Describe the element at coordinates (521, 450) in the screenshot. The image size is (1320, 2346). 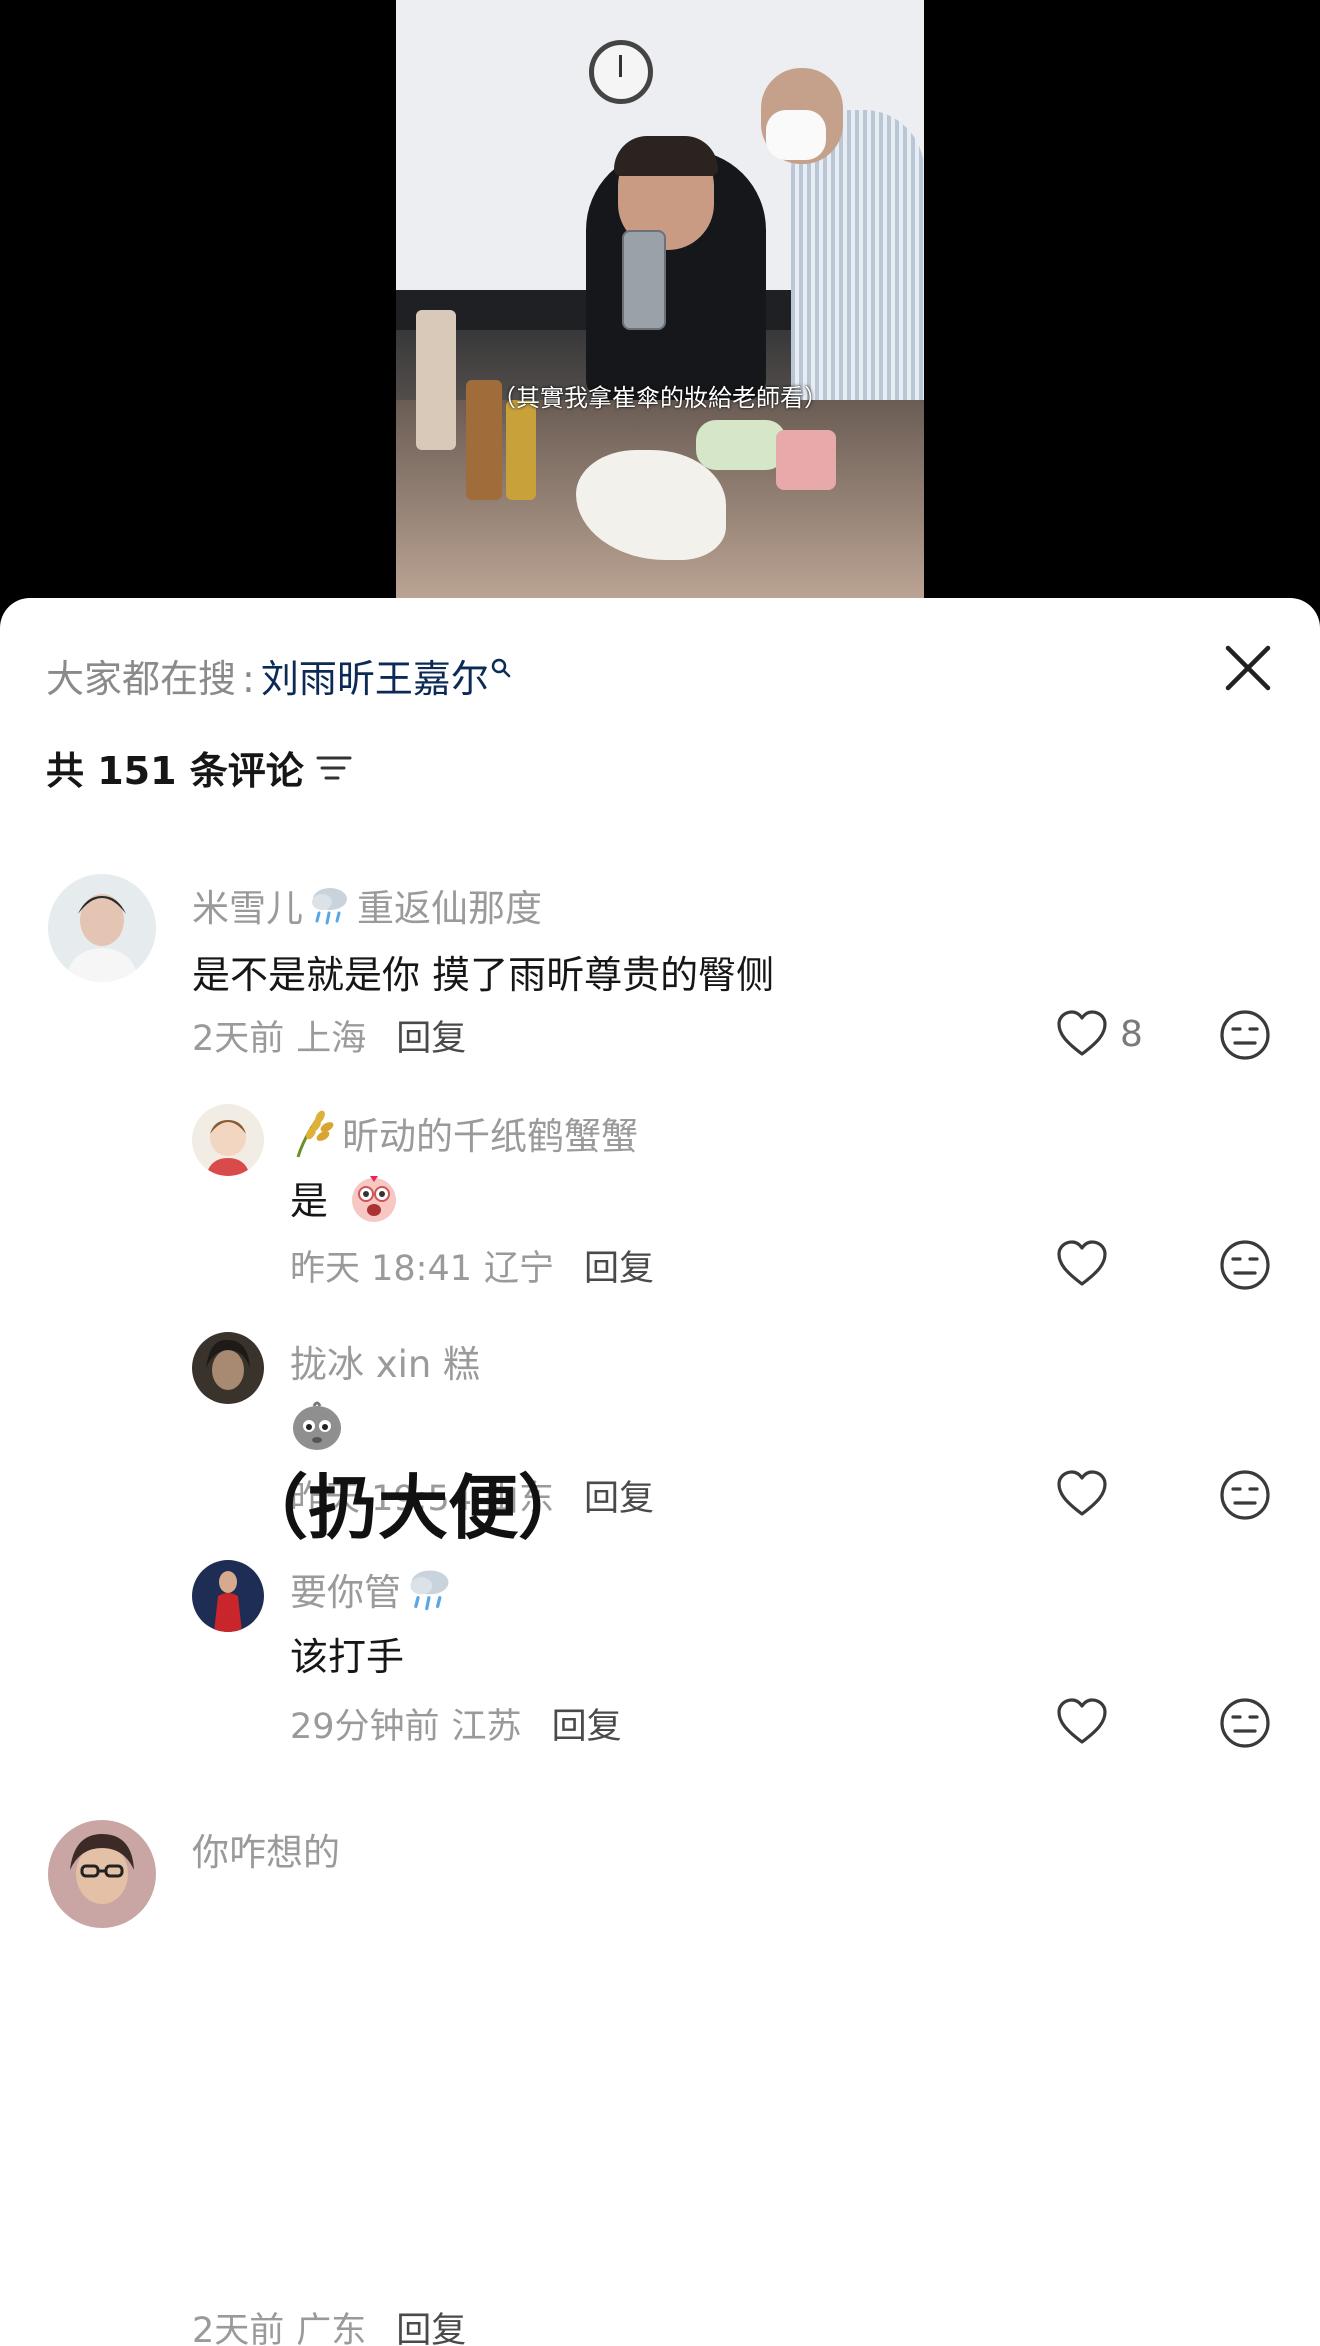
I see `video-bottle` at that location.